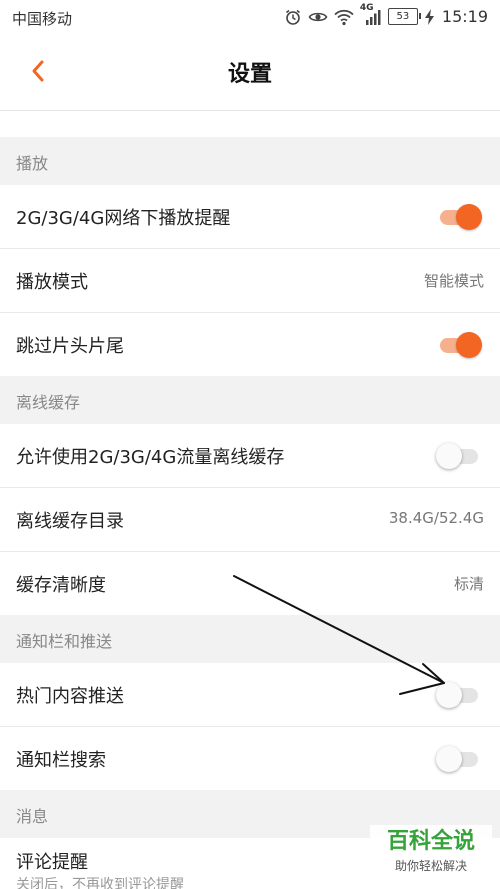 This screenshot has width=500, height=889. What do you see at coordinates (123, 218) in the screenshot?
I see `row-label: 2G/3G/4G网络下播放提醒` at bounding box center [123, 218].